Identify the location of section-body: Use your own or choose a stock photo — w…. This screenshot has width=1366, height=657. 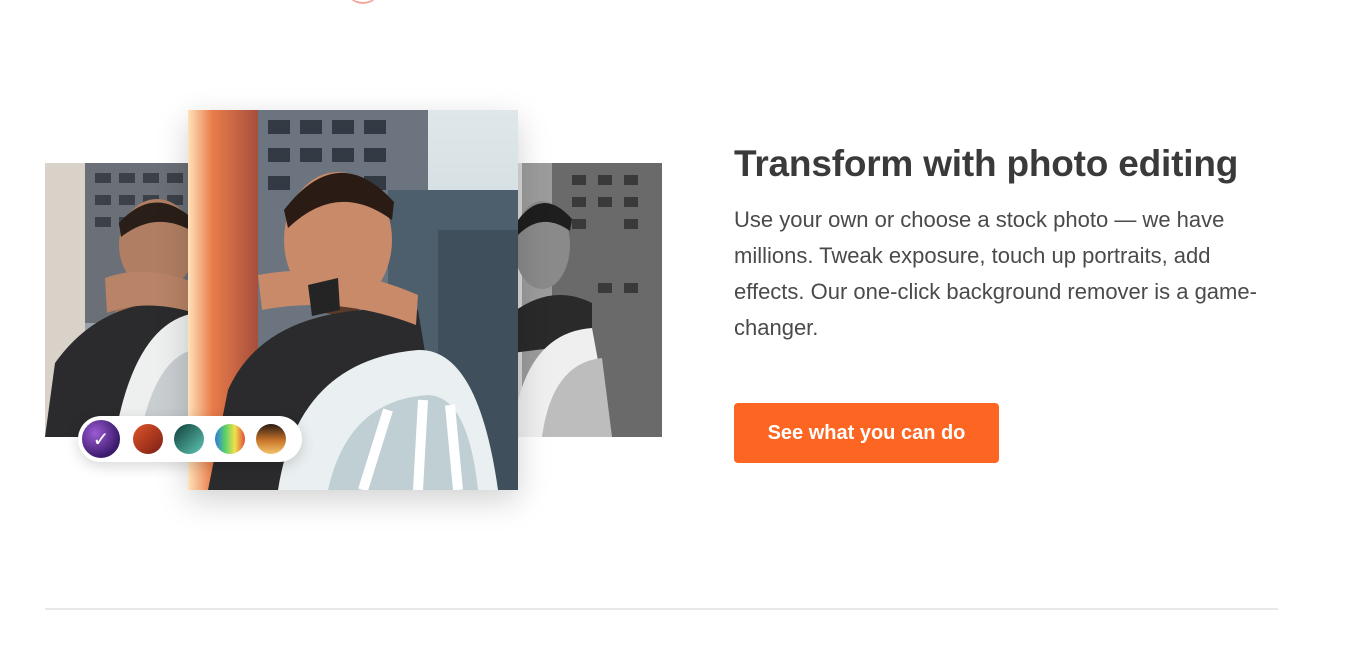
(995, 273).